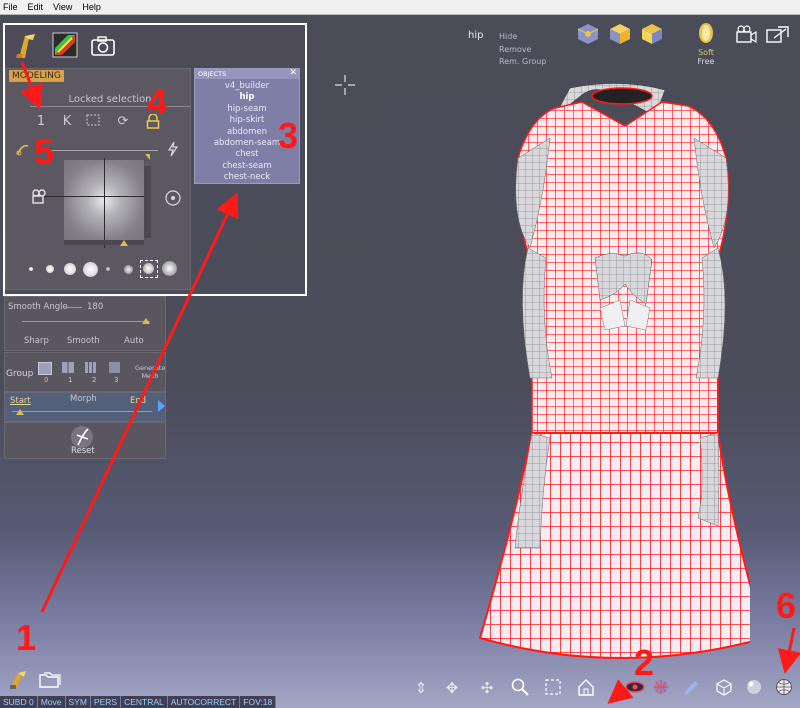 This screenshot has height=708, width=800. What do you see at coordinates (36, 7) in the screenshot?
I see `menu-edit: Edit` at bounding box center [36, 7].